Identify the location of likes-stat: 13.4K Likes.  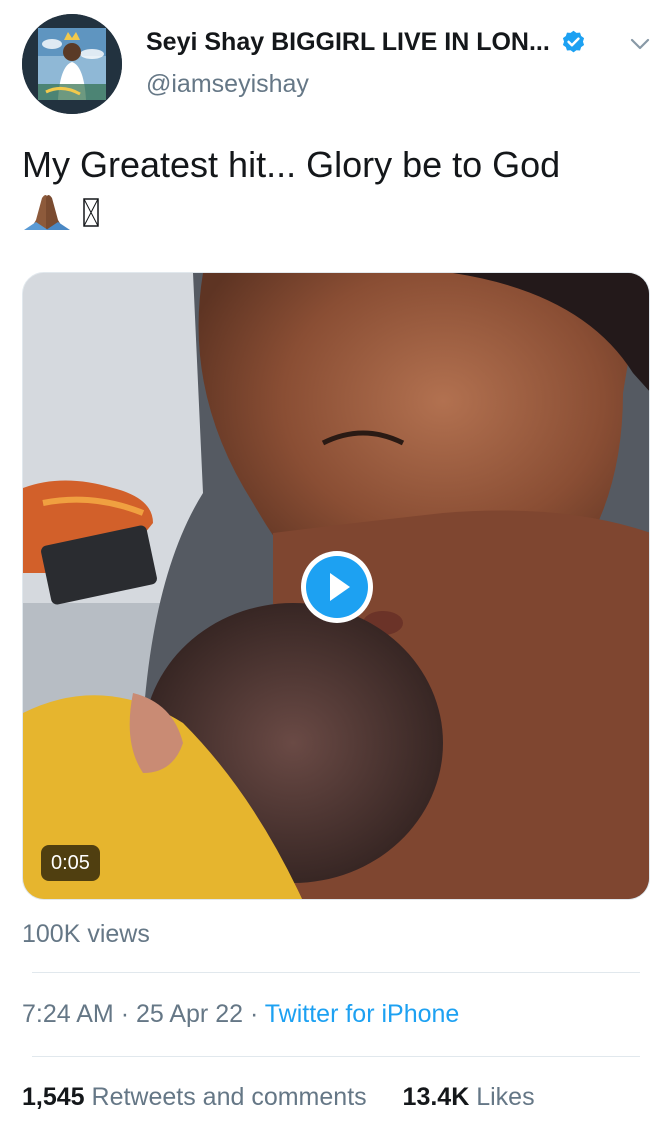
(465, 1097).